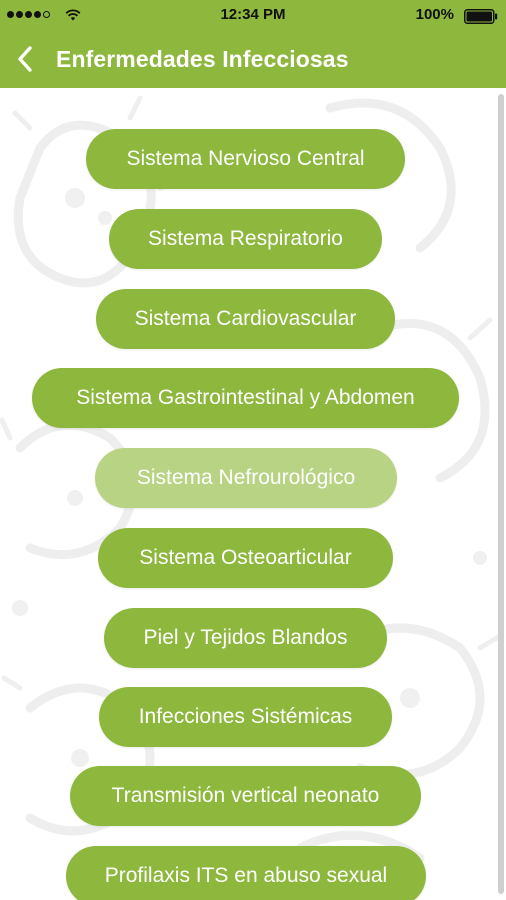 The width and height of the screenshot is (506, 900). I want to click on menu-item-profilaxis-its: Profilaxis ITS en abuso sexual, so click(246, 873).